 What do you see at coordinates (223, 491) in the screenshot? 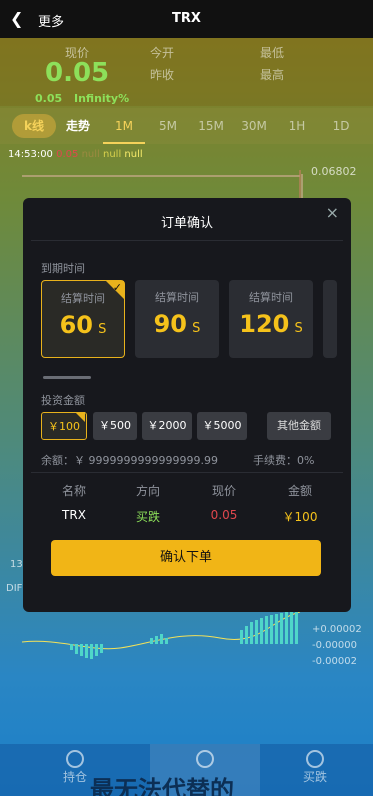
I see `col-price: 现价` at bounding box center [223, 491].